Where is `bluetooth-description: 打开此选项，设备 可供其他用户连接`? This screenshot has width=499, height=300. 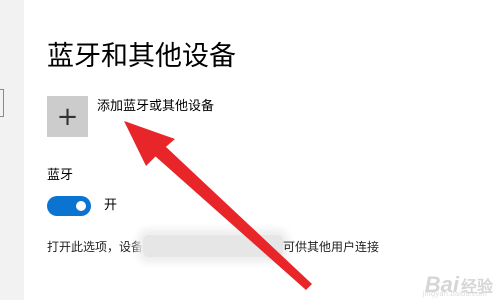
bluetooth-description: 打开此选项，设备 可供其他用户连接 is located at coordinates (213, 246).